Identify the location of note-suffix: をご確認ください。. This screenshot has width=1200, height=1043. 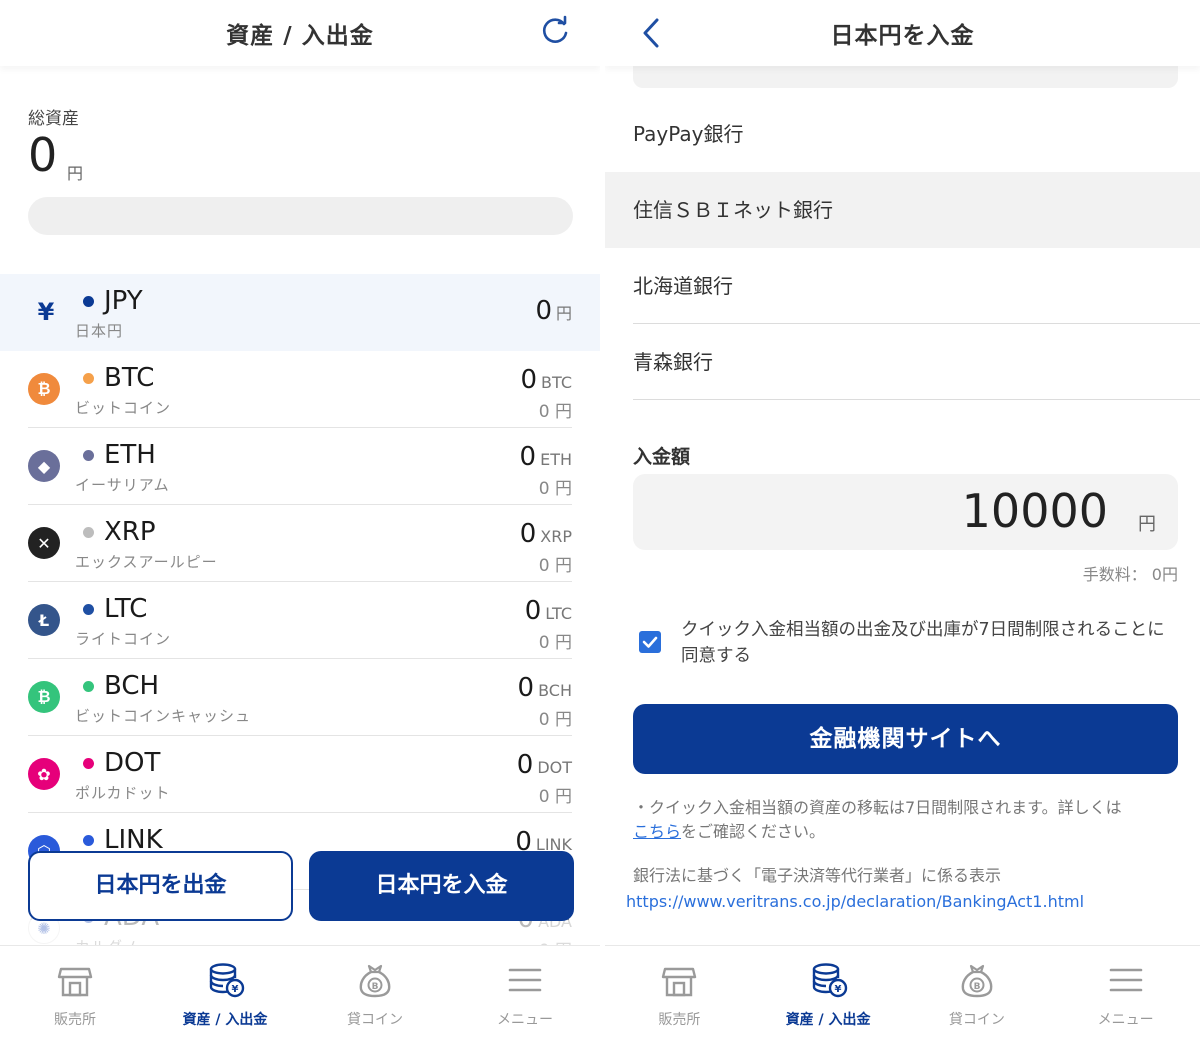
(753, 831).